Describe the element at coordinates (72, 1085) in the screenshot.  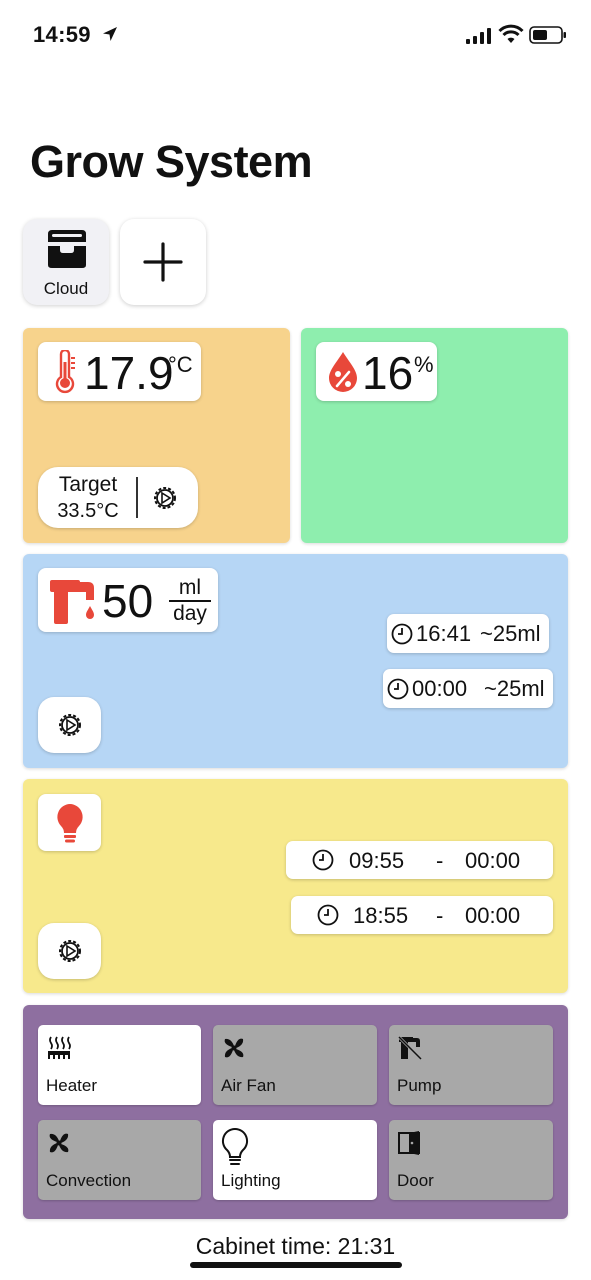
I see `device-label: Heater` at that location.